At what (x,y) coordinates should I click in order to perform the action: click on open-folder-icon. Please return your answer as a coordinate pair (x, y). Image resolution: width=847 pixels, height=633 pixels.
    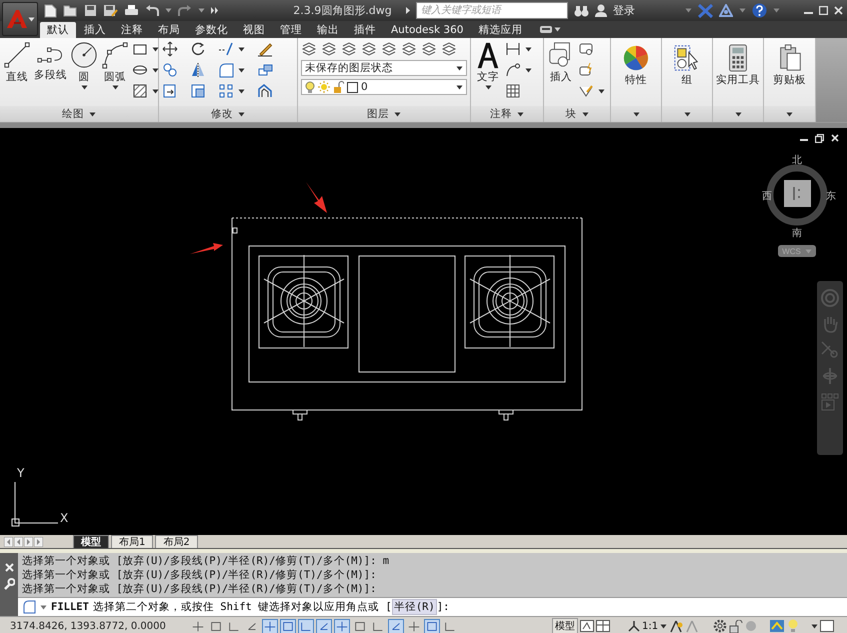
    Looking at the image, I should click on (70, 10).